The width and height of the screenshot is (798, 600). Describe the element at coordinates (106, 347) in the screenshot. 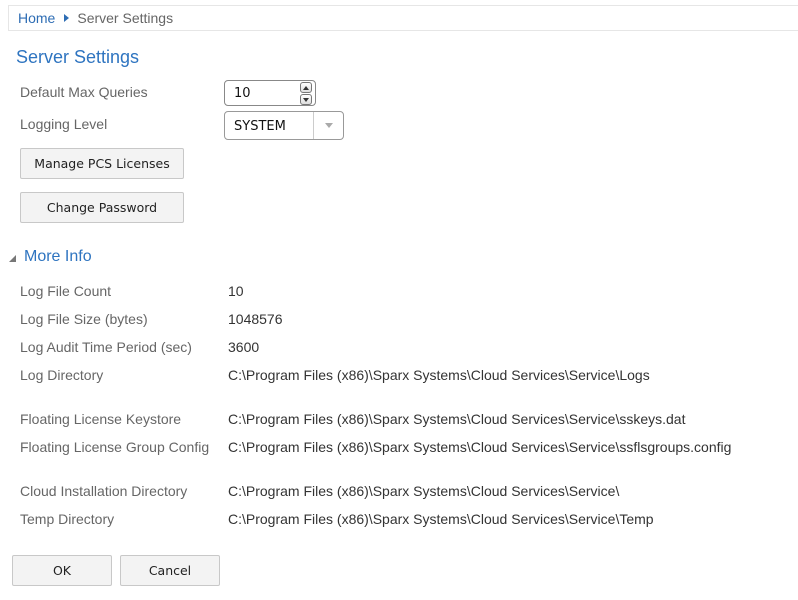

I see `info-label: Log Audit Time Period (sec)` at that location.